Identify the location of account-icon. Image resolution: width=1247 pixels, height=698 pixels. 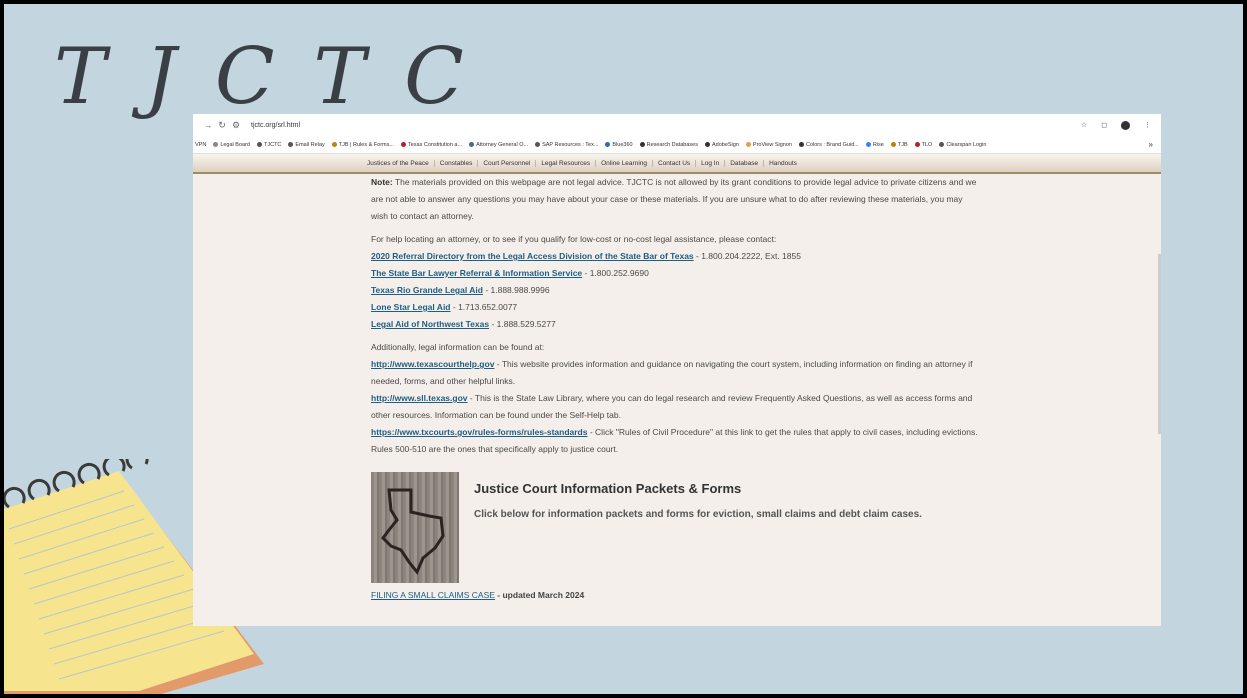
(1125, 125).